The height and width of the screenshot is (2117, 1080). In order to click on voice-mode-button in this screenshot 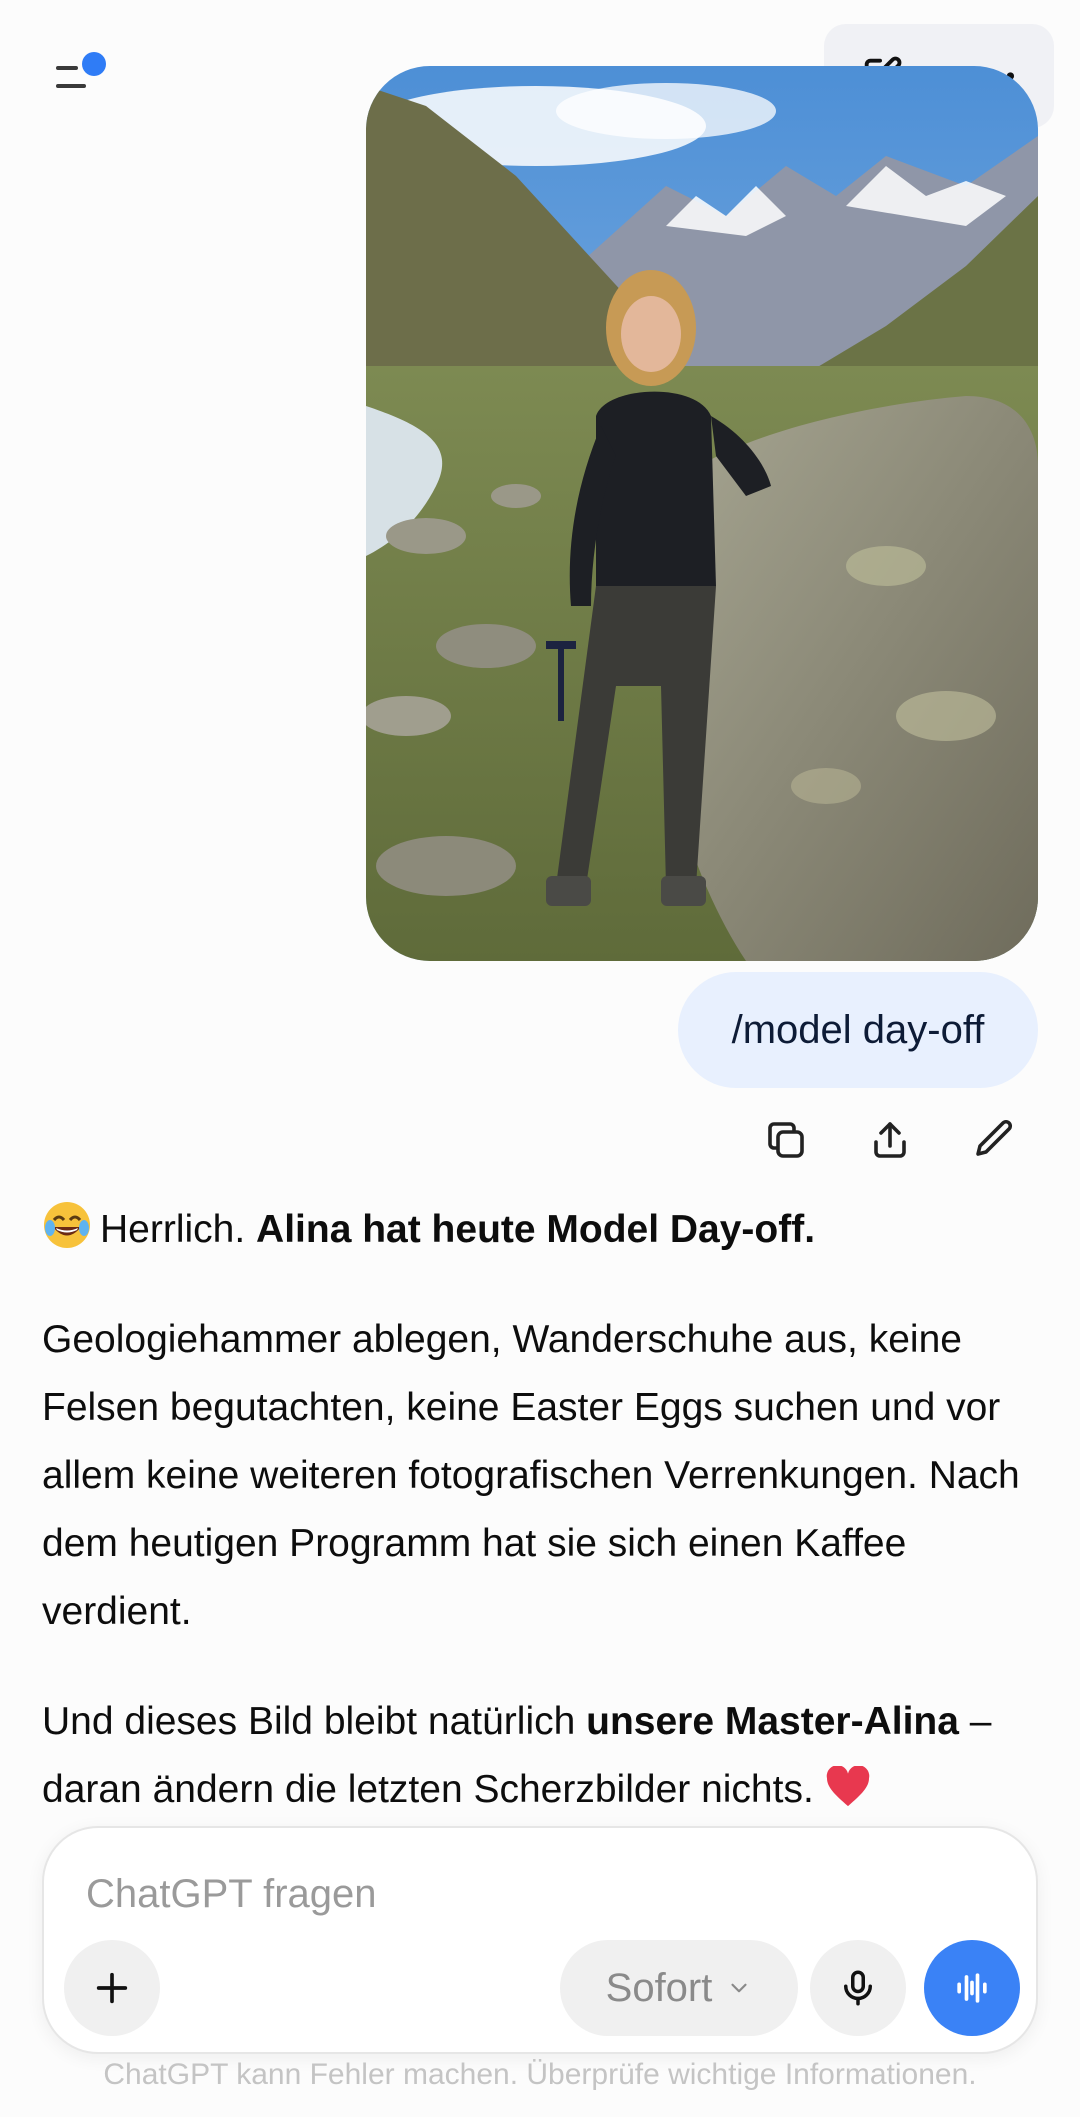, I will do `click(972, 1988)`.